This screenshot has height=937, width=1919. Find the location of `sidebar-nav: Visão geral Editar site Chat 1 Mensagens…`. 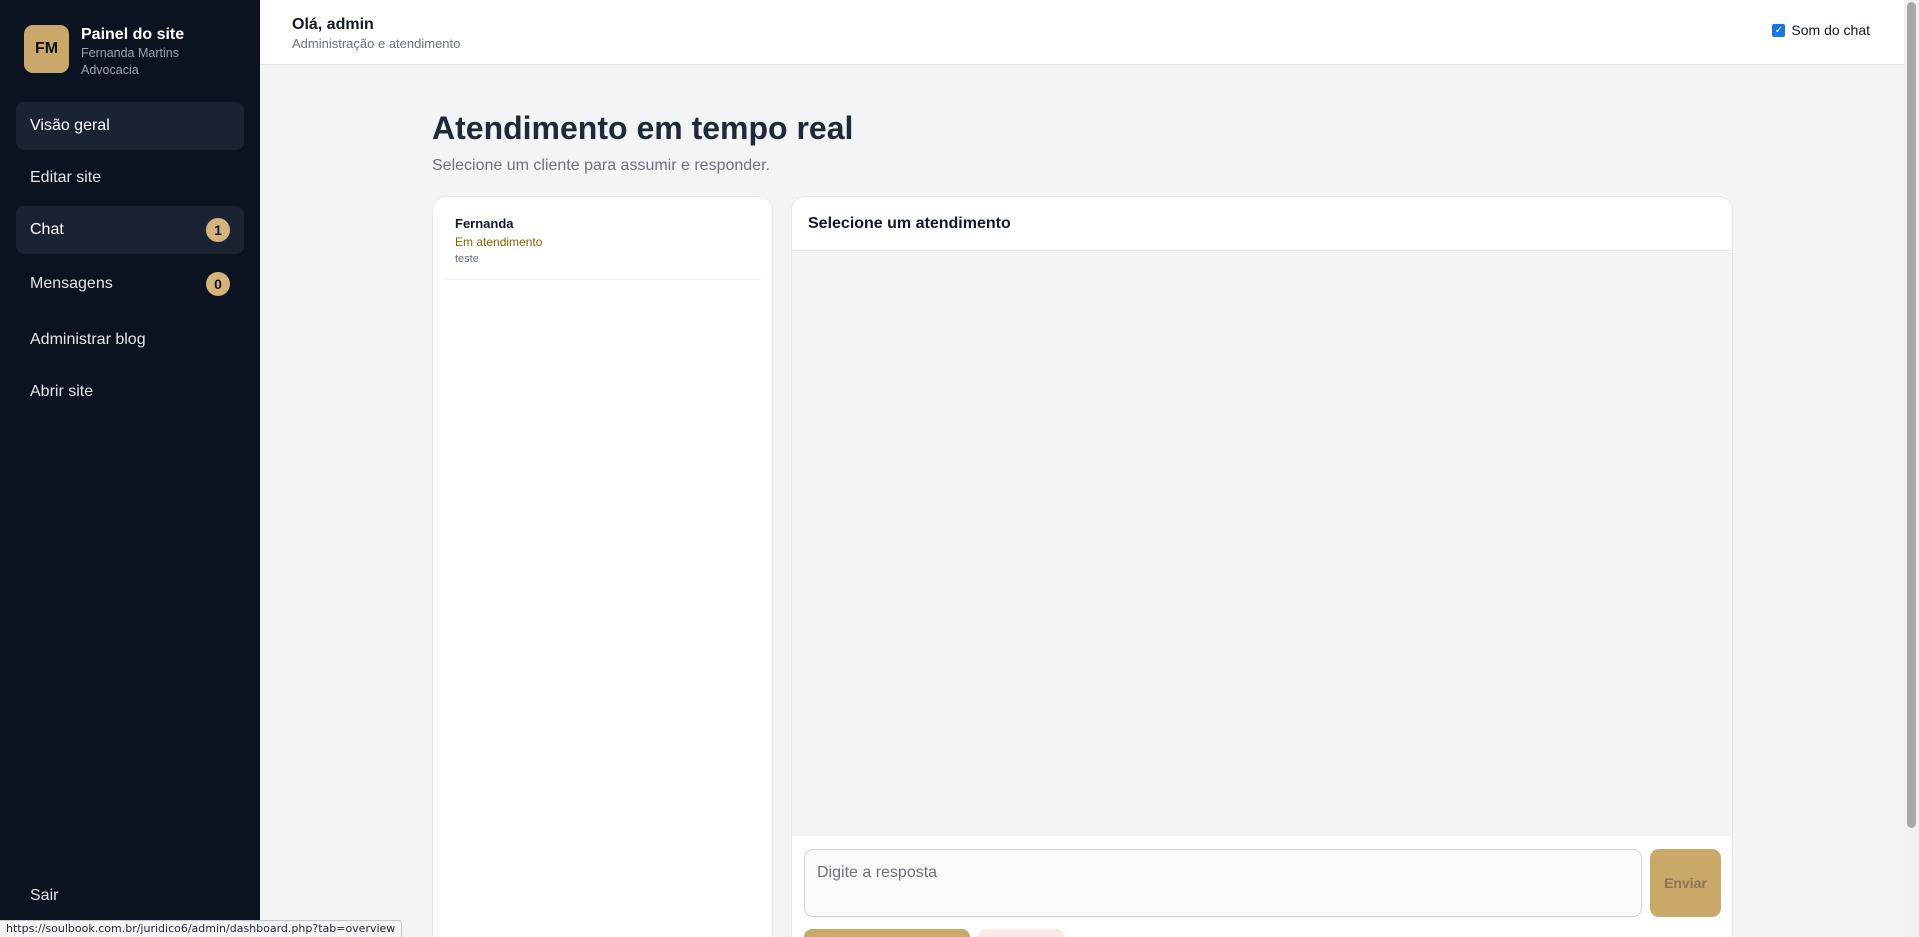

sidebar-nav: Visão geral Editar site Chat 1 Mensagens… is located at coordinates (130, 260).